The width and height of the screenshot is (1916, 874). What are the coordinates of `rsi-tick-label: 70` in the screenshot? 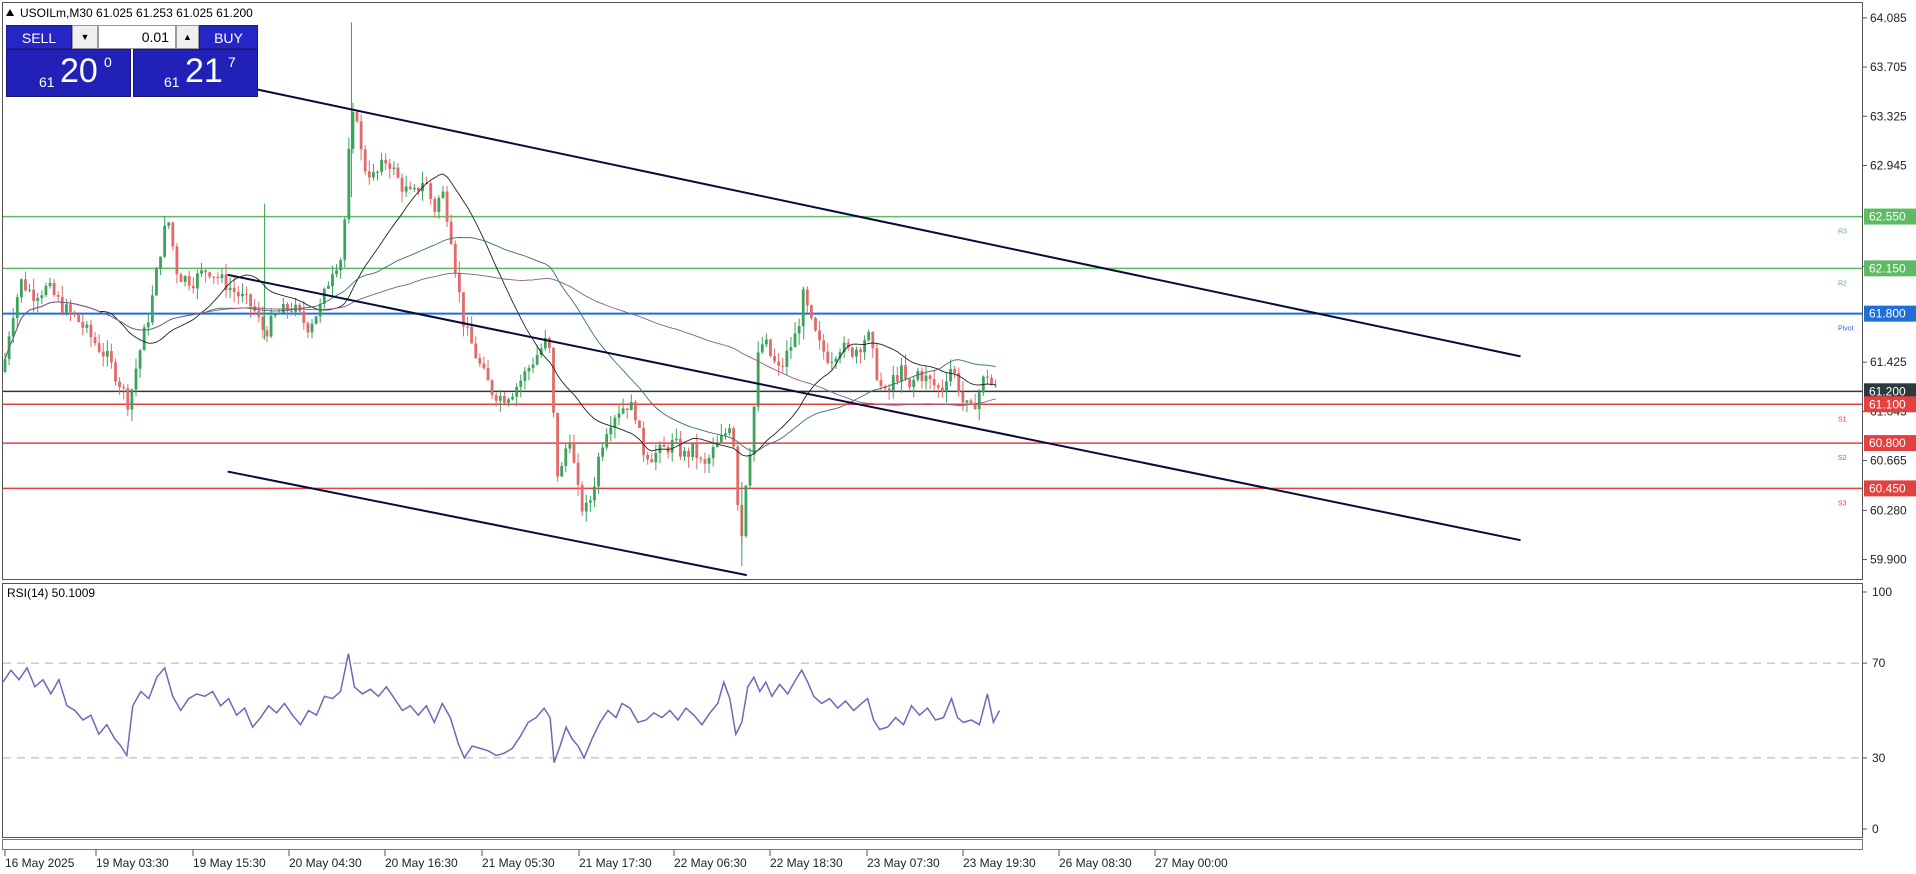 It's located at (1879, 663).